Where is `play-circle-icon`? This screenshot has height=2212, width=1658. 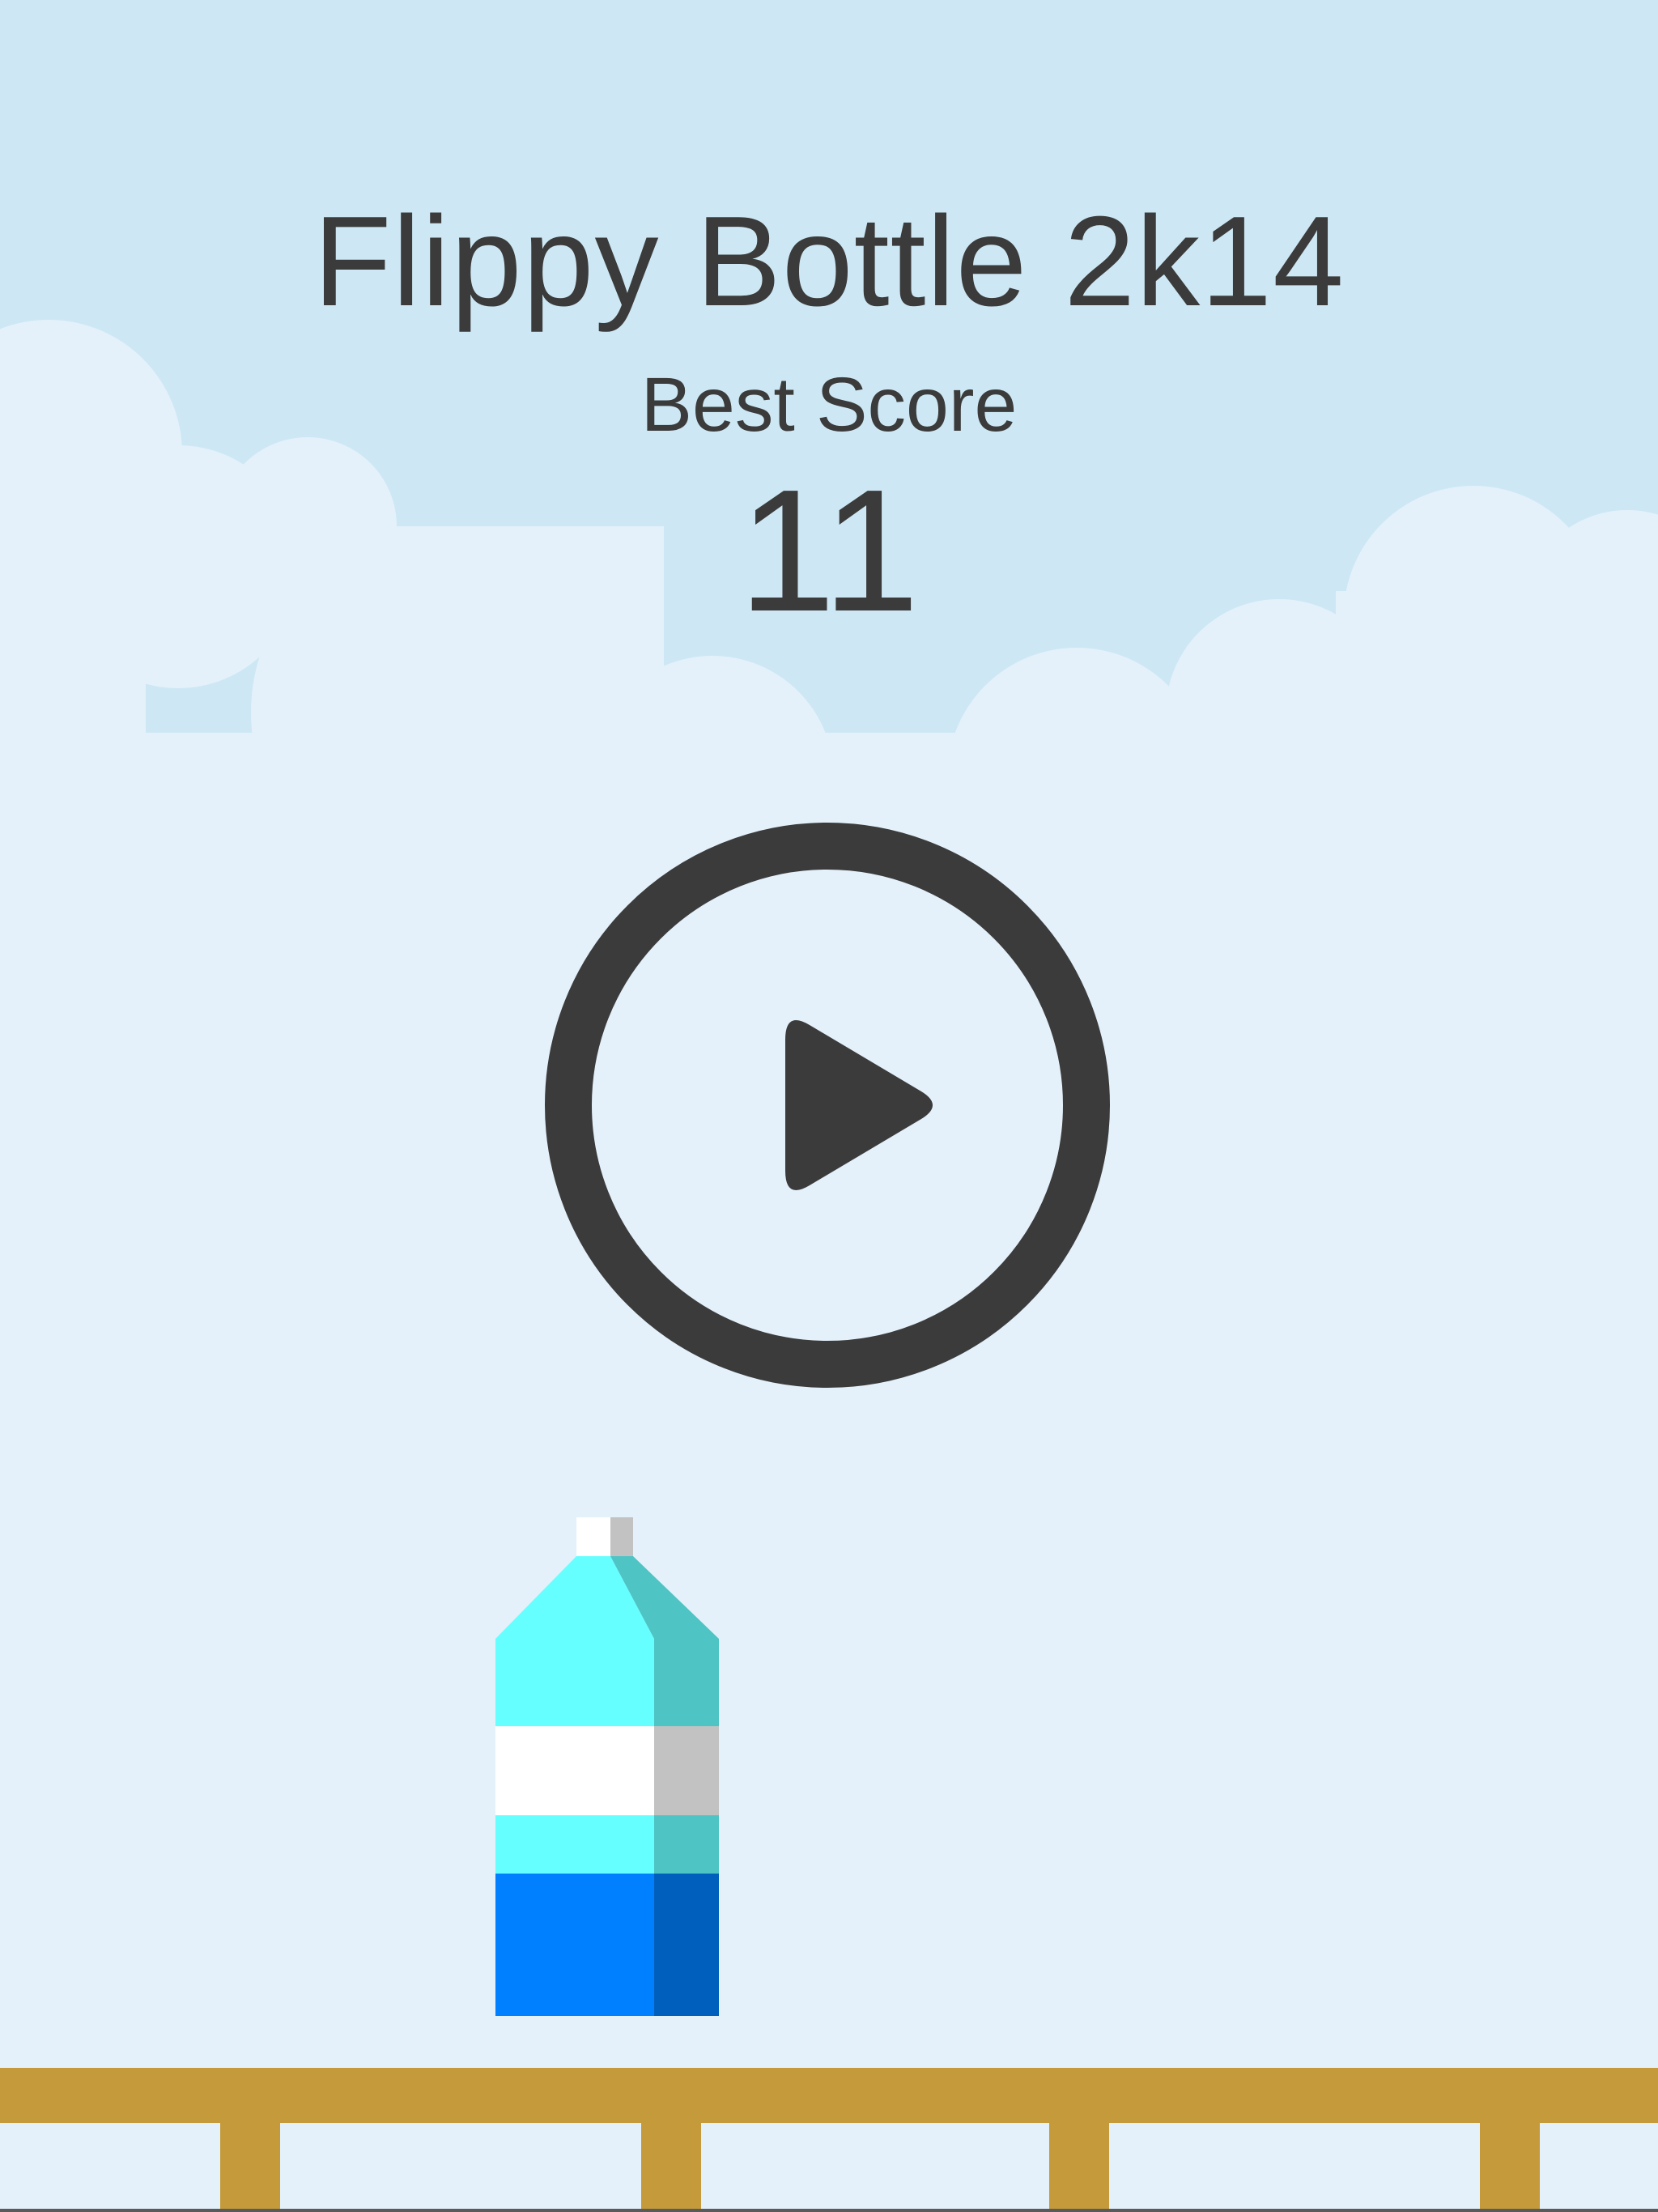
play-circle-icon is located at coordinates (827, 1105).